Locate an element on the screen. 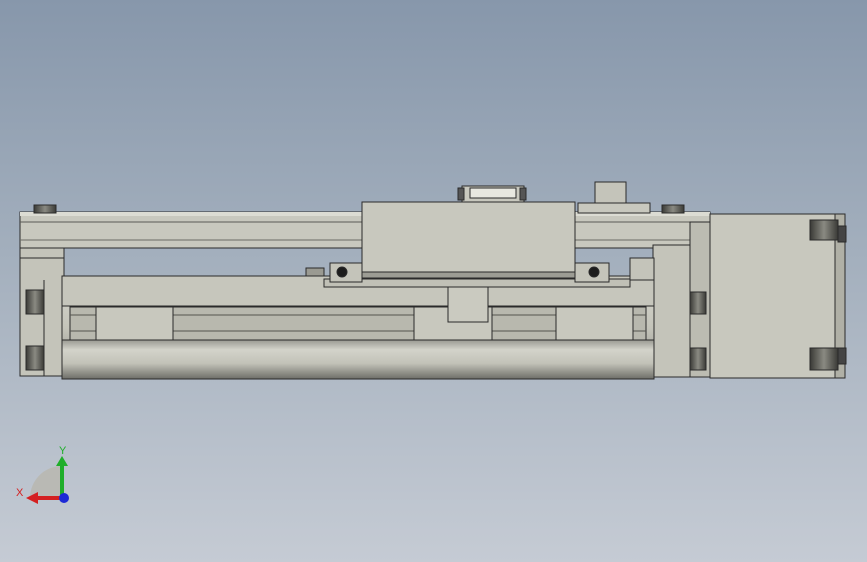  axis-triad: Y X is located at coordinates (42, 474).